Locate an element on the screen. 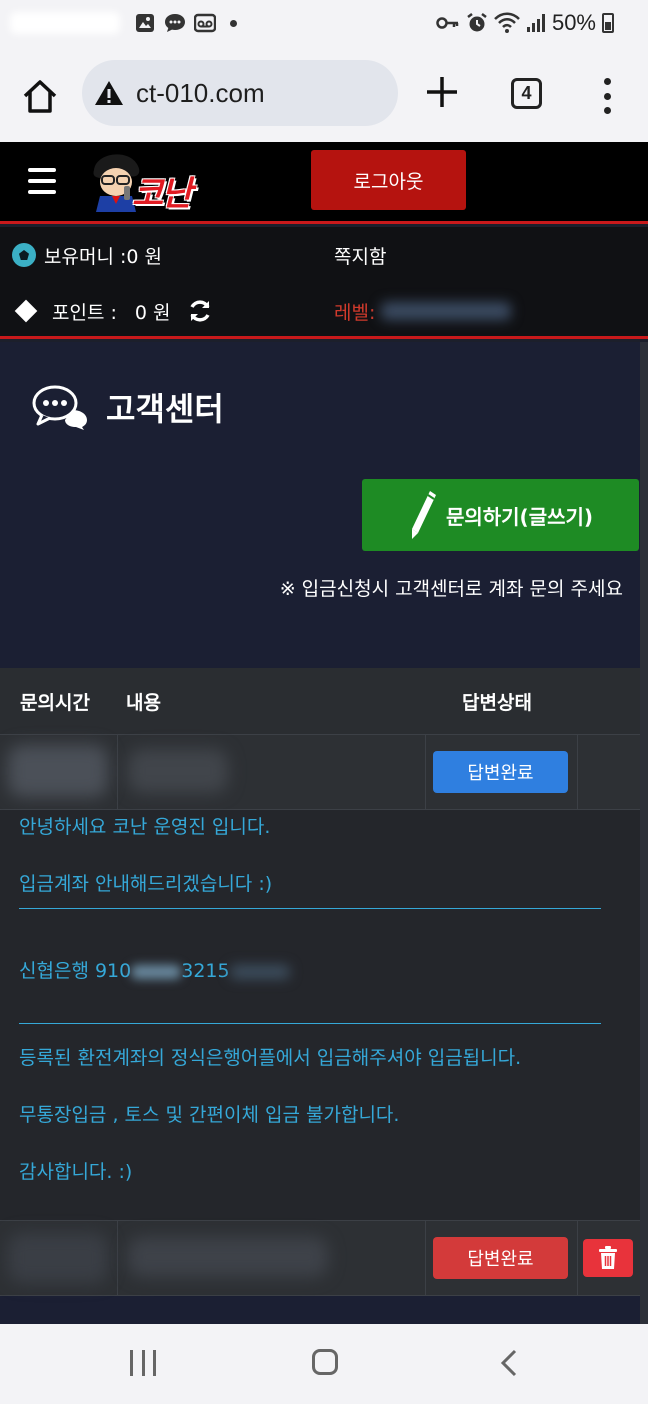 The height and width of the screenshot is (1404, 648). address-bar: ct-010.com is located at coordinates (240, 93).